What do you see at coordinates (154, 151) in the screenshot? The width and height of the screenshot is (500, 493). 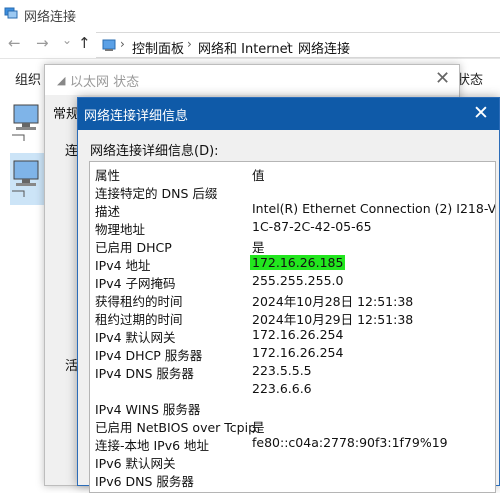 I see `details-list-label: 网络连接详细信息(D):` at bounding box center [154, 151].